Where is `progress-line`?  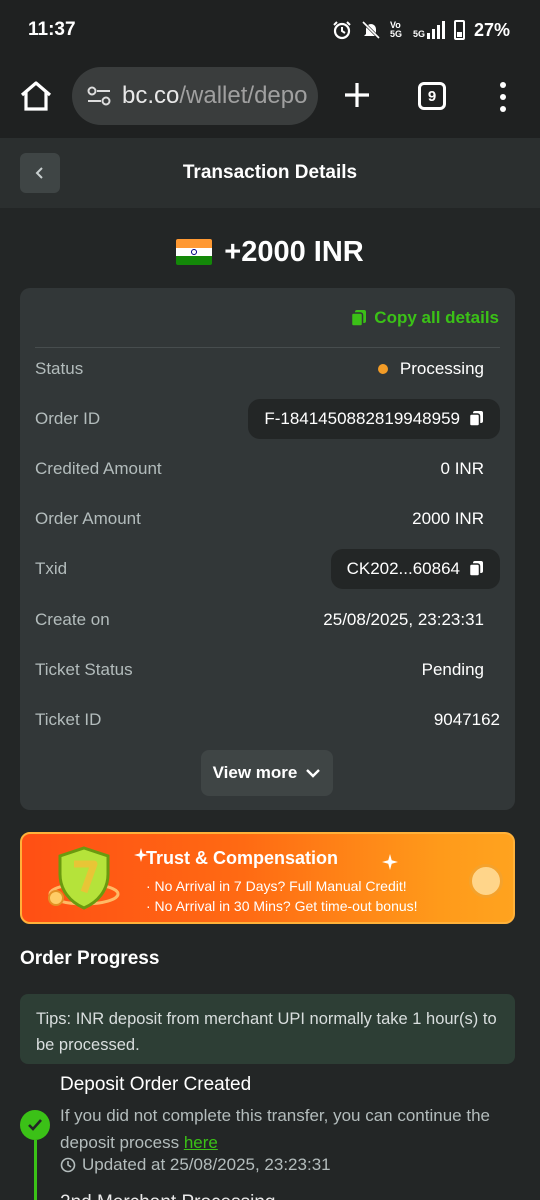 progress-line is located at coordinates (35, 1170).